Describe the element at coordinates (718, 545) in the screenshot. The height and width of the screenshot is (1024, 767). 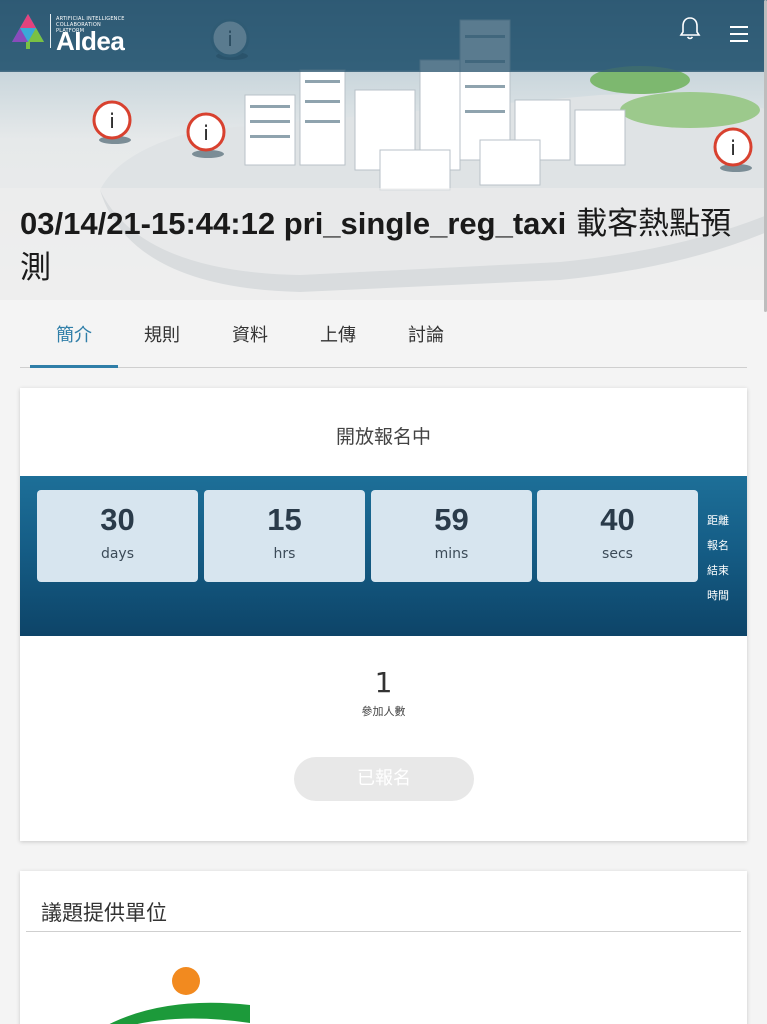
I see `countdown-caption-line: 報名` at that location.